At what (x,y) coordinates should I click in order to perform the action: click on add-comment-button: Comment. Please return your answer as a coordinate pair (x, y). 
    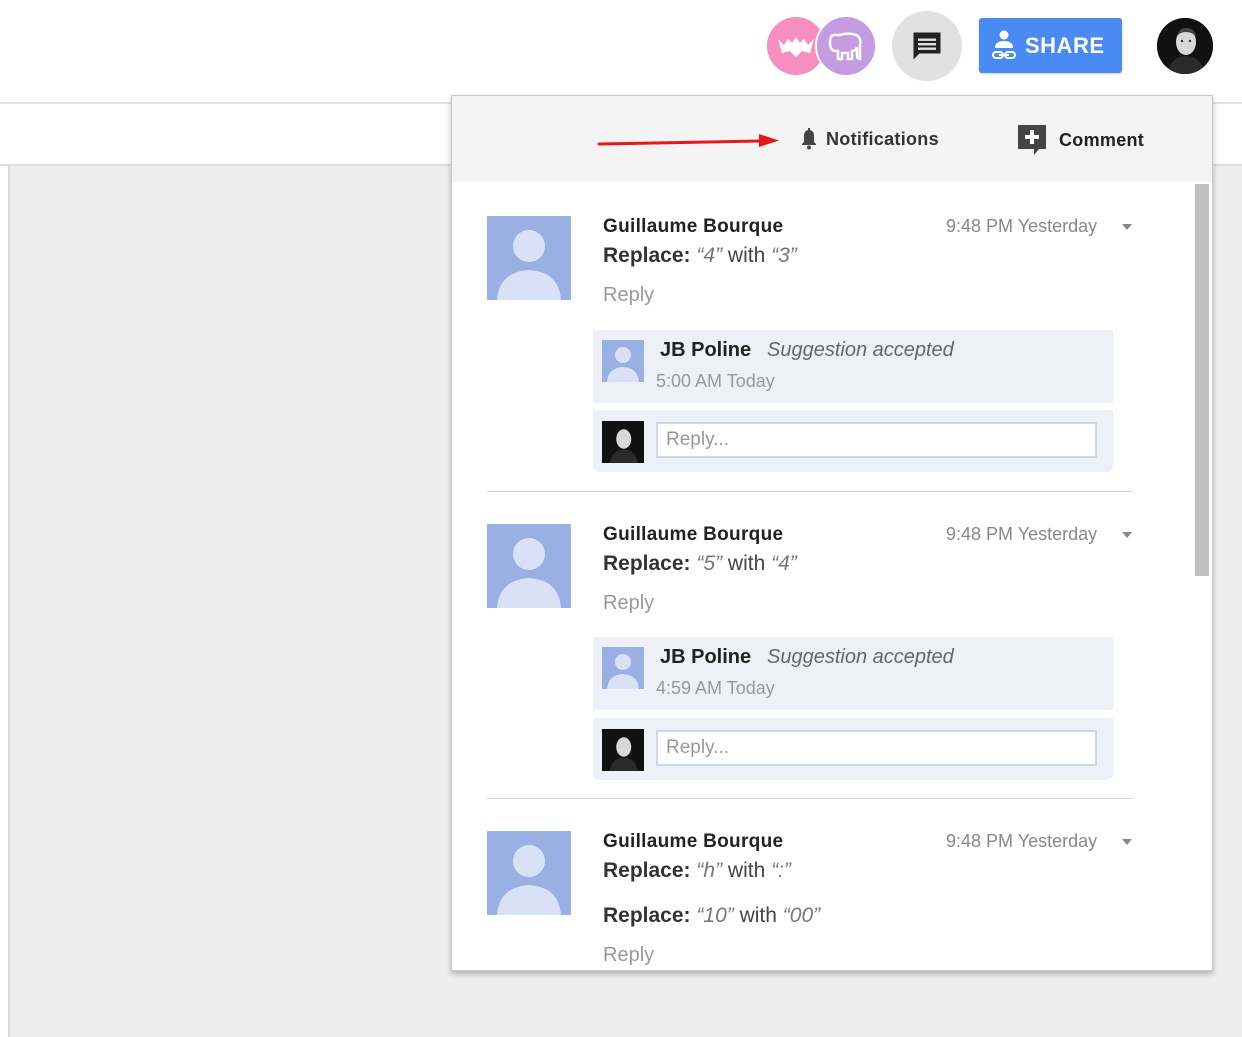
    Looking at the image, I should click on (1080, 140).